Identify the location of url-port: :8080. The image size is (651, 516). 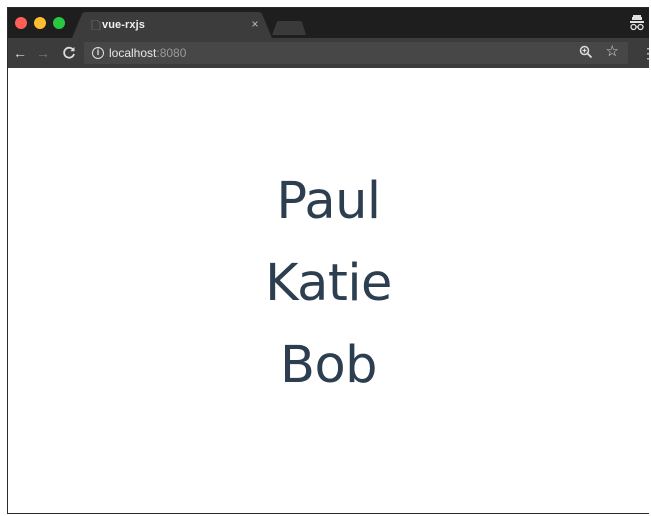
(171, 53).